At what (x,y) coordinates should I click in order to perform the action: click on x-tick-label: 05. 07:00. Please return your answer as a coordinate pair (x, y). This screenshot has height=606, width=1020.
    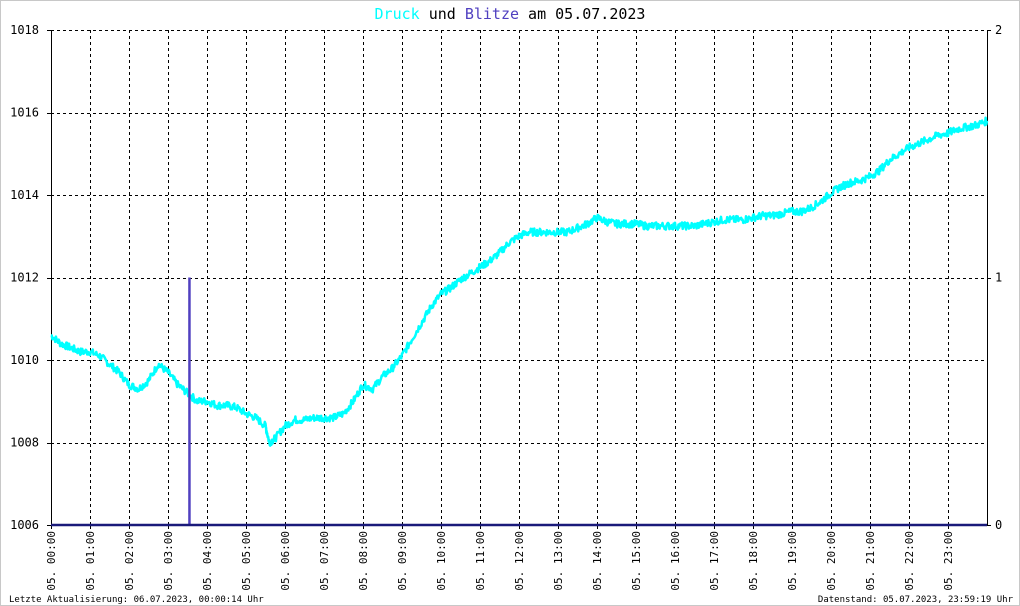
    Looking at the image, I should click on (324, 561).